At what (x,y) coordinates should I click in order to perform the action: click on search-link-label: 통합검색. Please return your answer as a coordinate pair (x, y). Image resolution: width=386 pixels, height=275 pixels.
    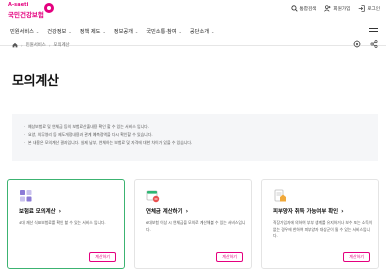
    Looking at the image, I should click on (308, 9).